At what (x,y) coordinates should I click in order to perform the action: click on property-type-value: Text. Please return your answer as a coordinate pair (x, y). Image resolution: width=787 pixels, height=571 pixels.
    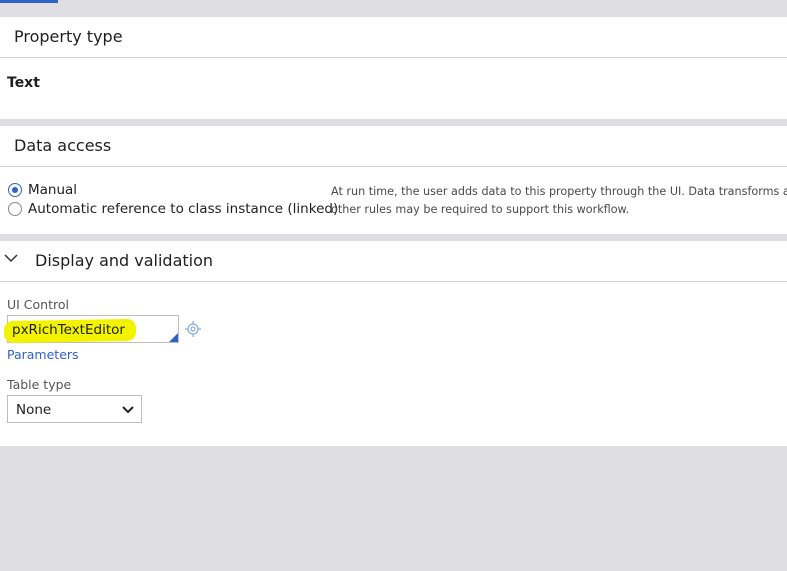
    Looking at the image, I should click on (23, 83).